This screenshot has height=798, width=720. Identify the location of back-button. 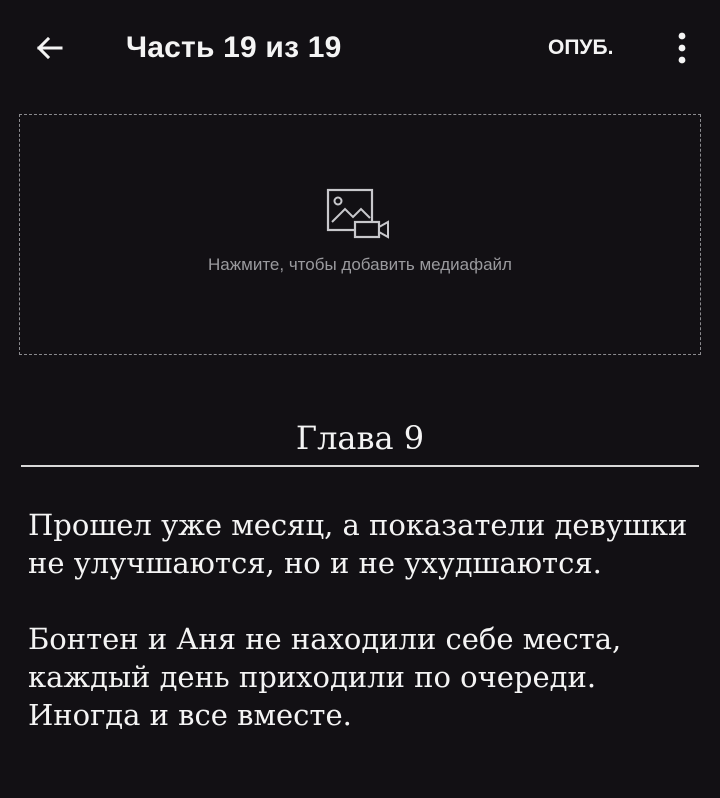
(50, 48).